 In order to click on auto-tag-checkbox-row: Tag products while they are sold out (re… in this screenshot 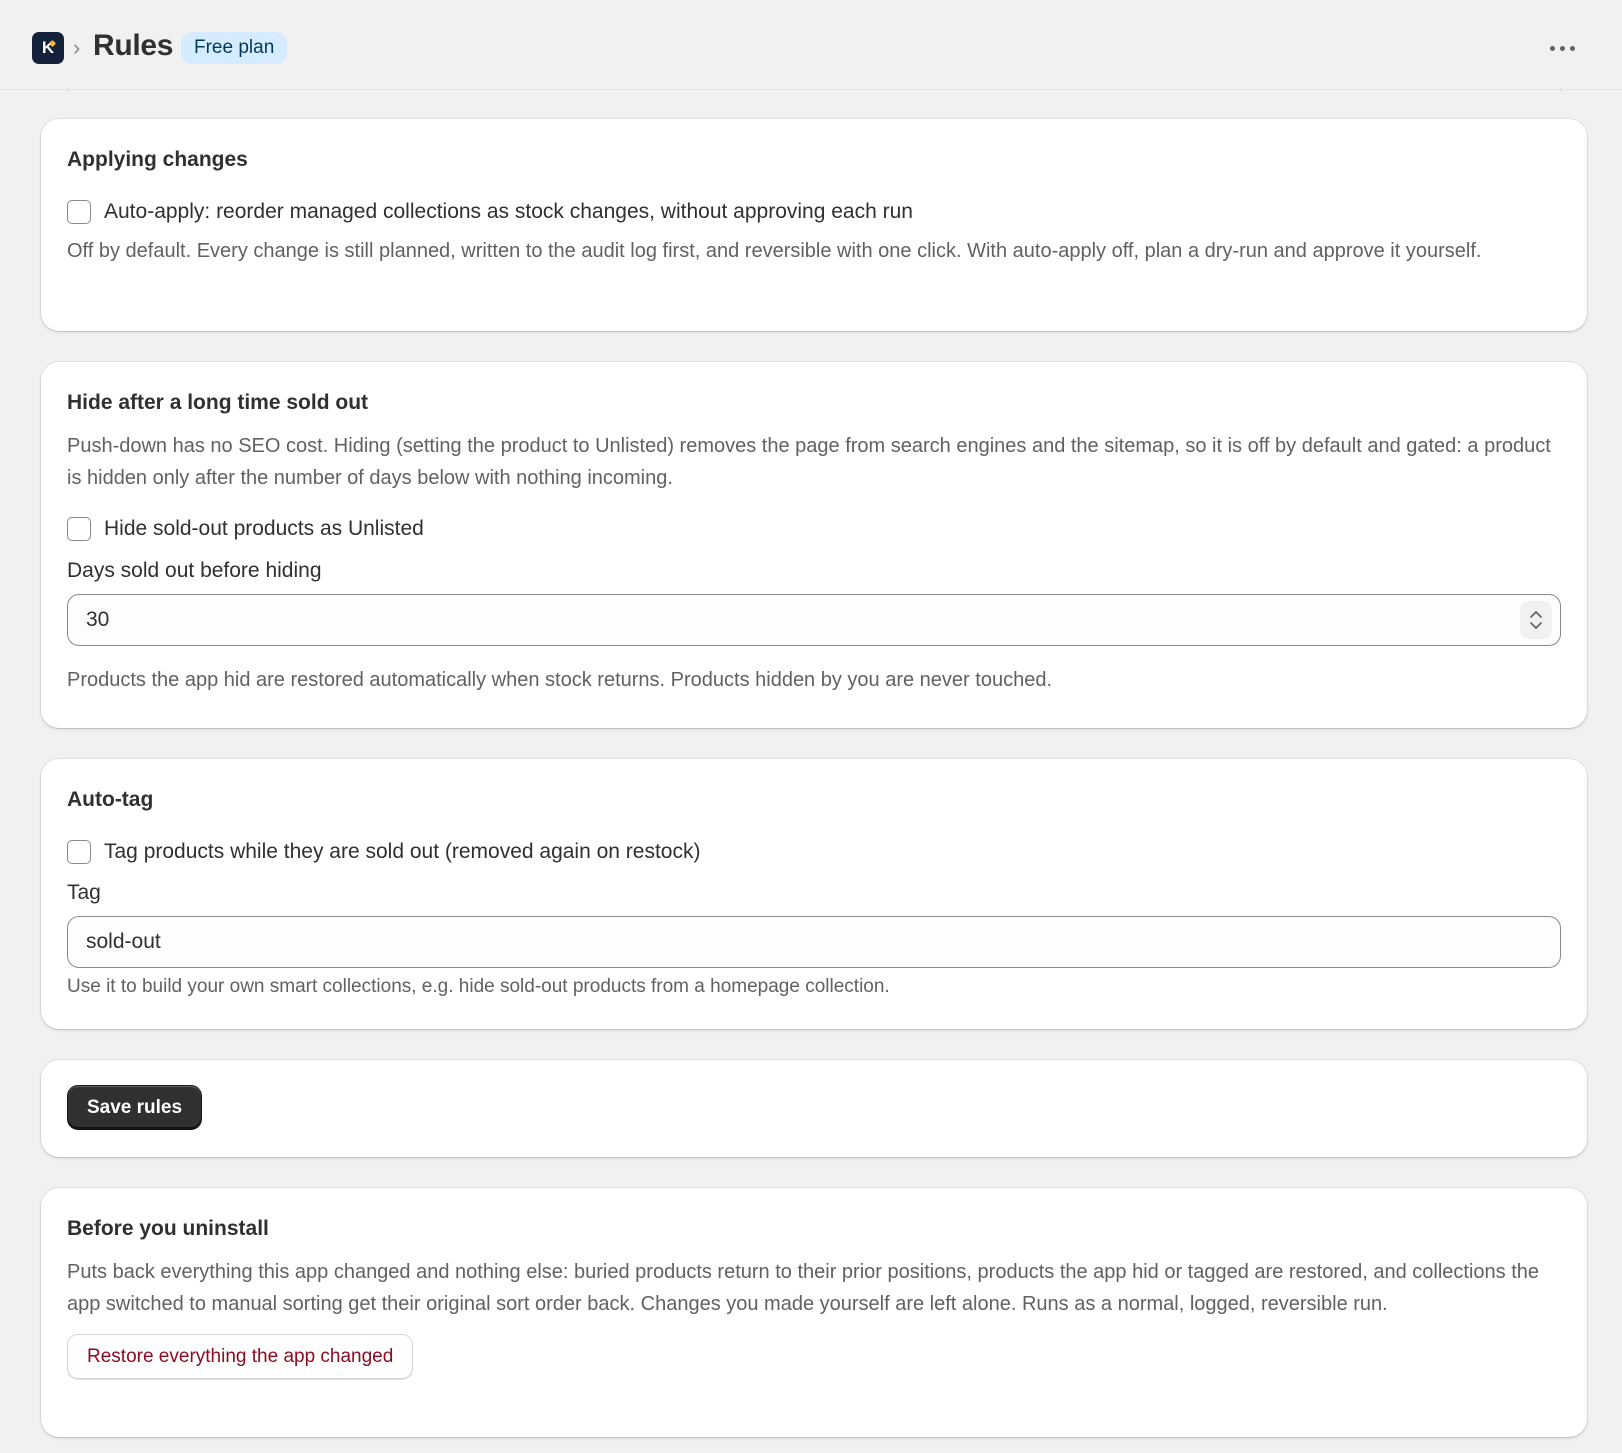, I will do `click(814, 852)`.